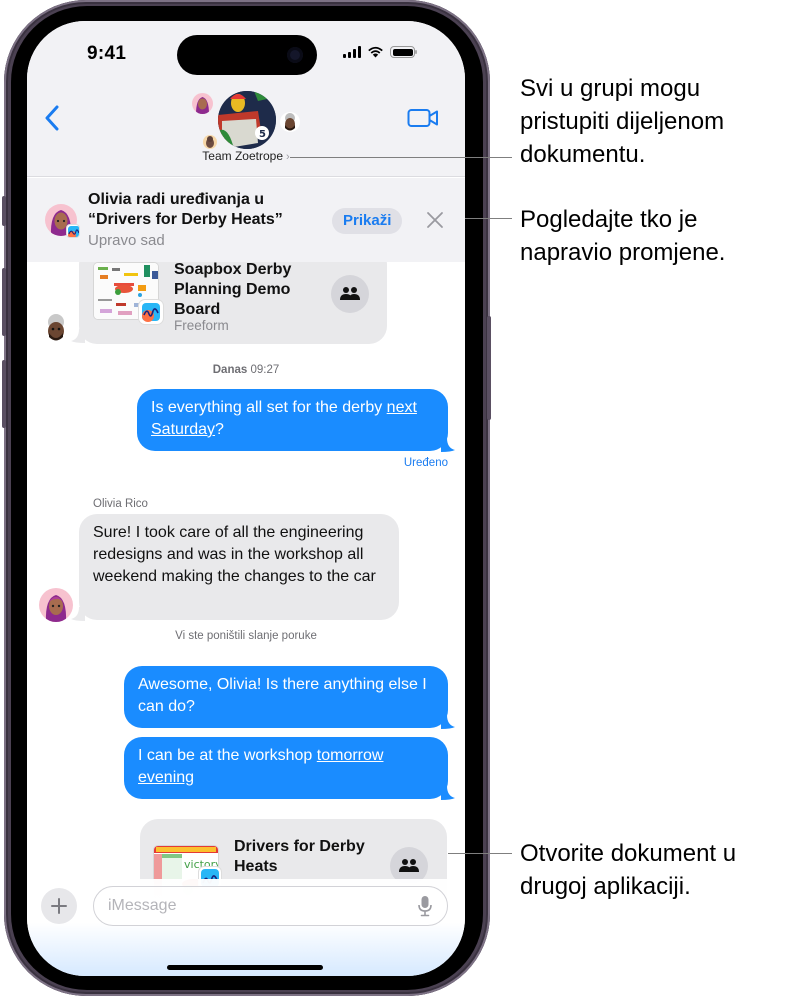 This screenshot has width=795, height=998. I want to click on banner-subtitle: Upravo sad, so click(126, 240).